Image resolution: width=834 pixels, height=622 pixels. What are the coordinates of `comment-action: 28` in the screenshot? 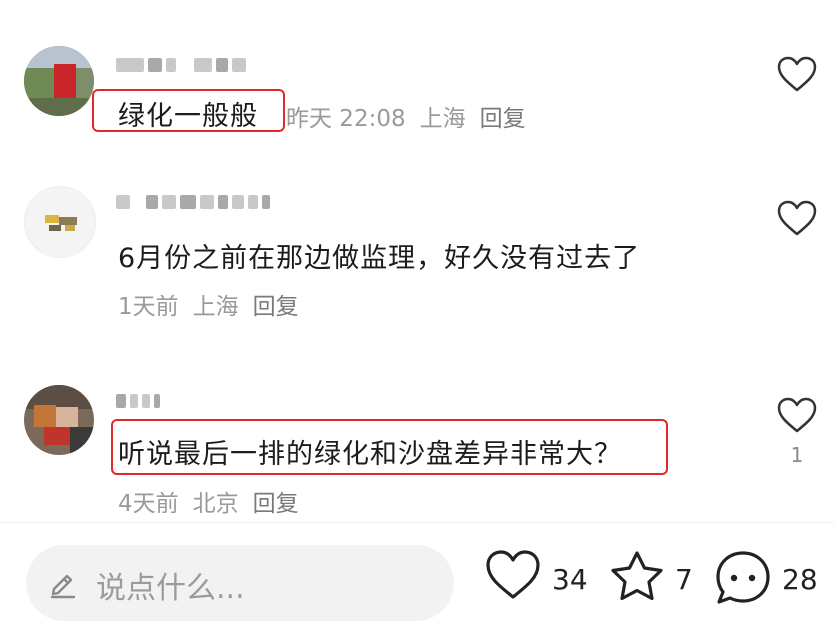 It's located at (769, 579).